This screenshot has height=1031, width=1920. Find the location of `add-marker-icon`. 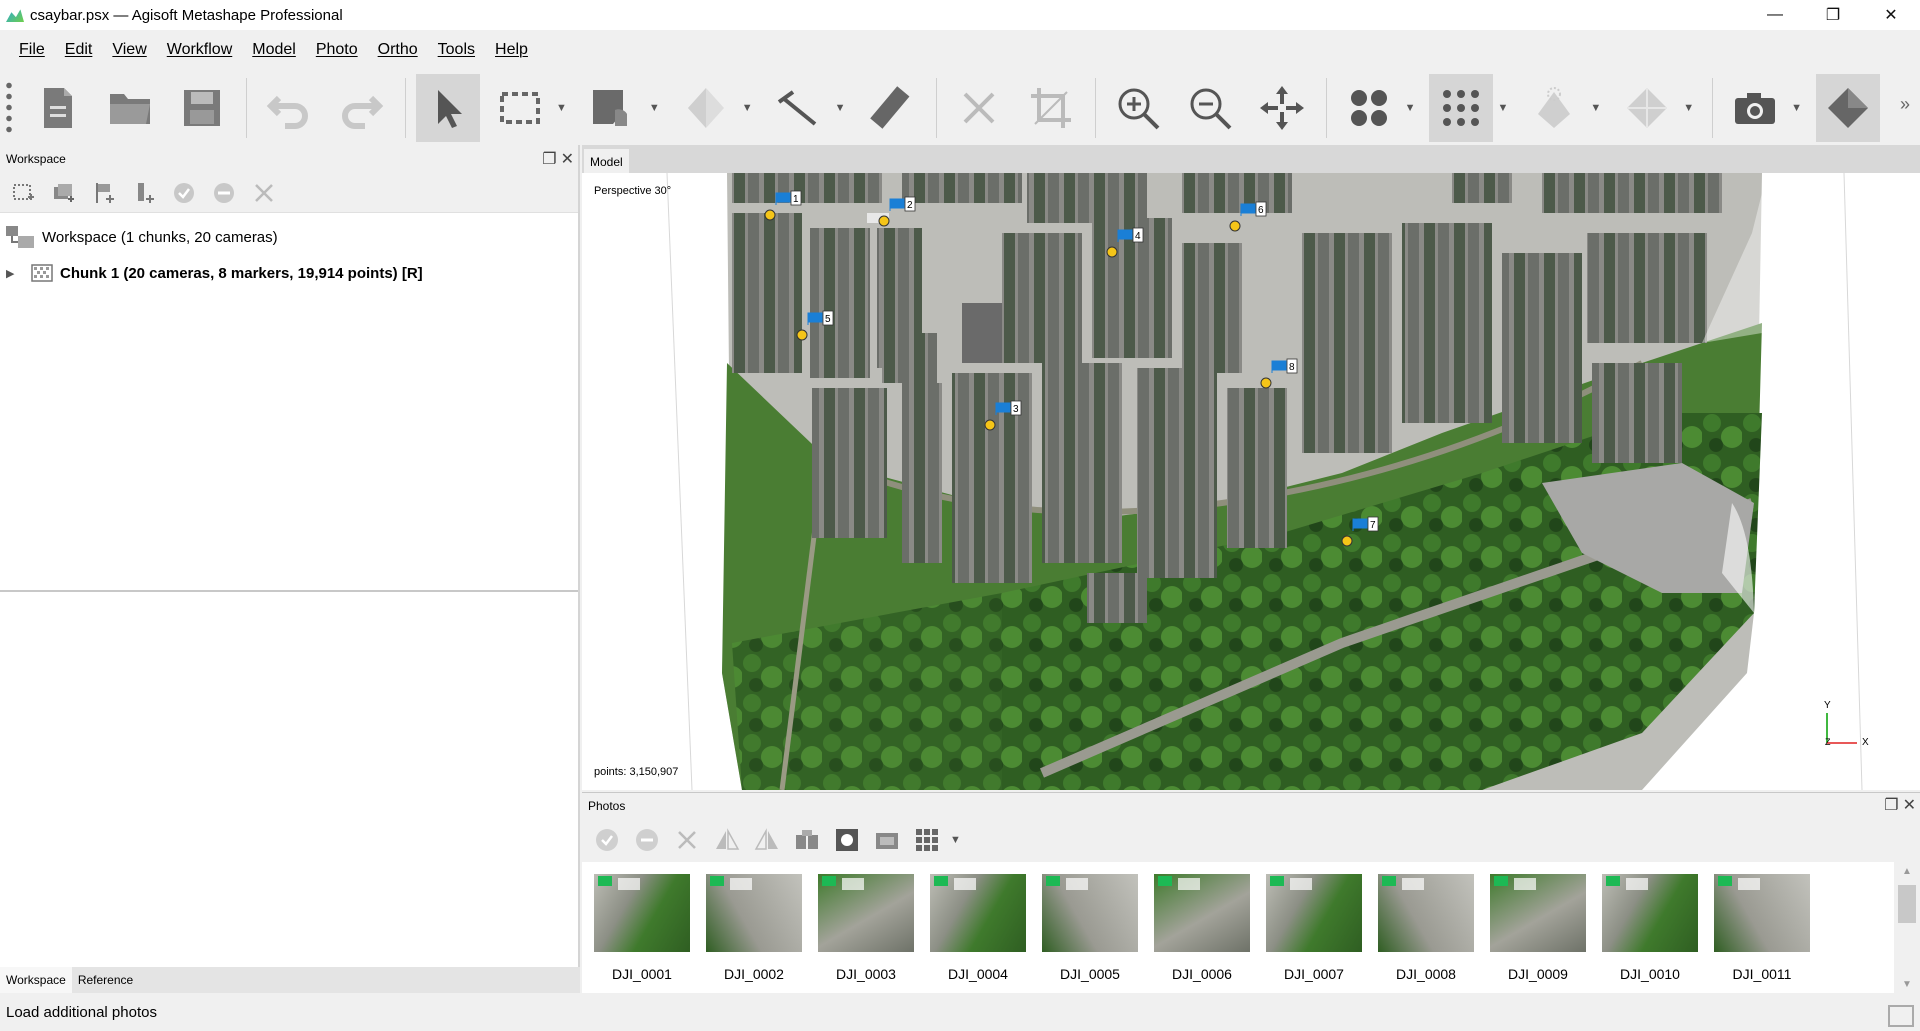

add-marker-icon is located at coordinates (104, 193).